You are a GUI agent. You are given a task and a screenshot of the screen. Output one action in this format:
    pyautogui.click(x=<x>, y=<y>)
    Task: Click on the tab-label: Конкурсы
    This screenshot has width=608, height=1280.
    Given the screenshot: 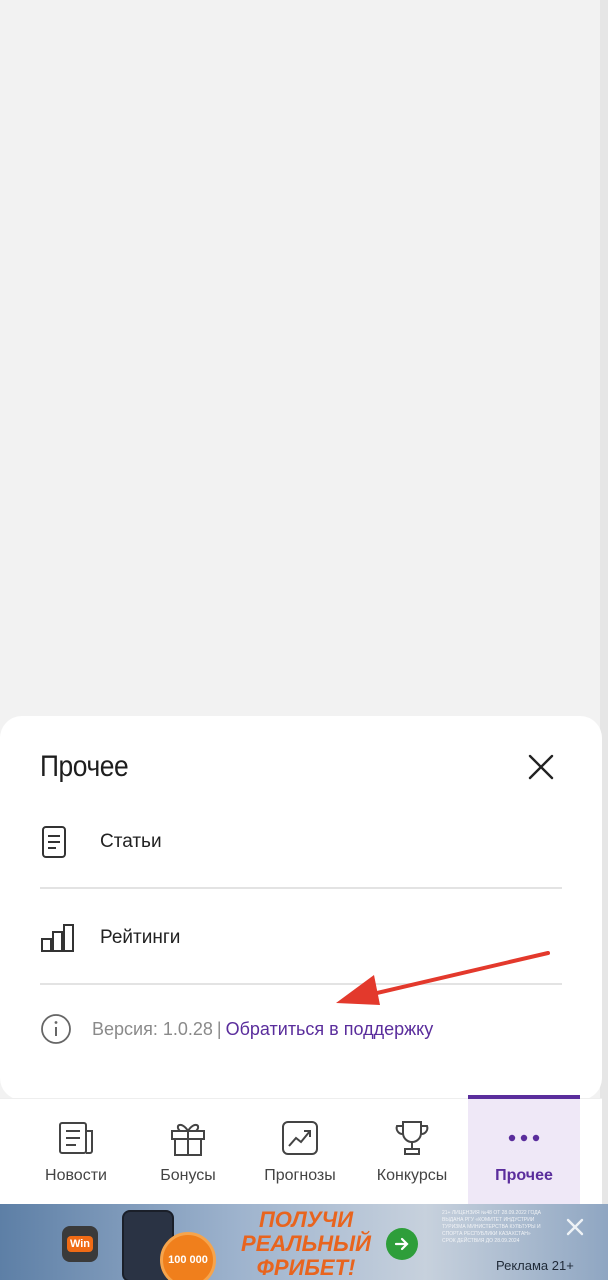 What is the action you would take?
    pyautogui.click(x=412, y=1175)
    